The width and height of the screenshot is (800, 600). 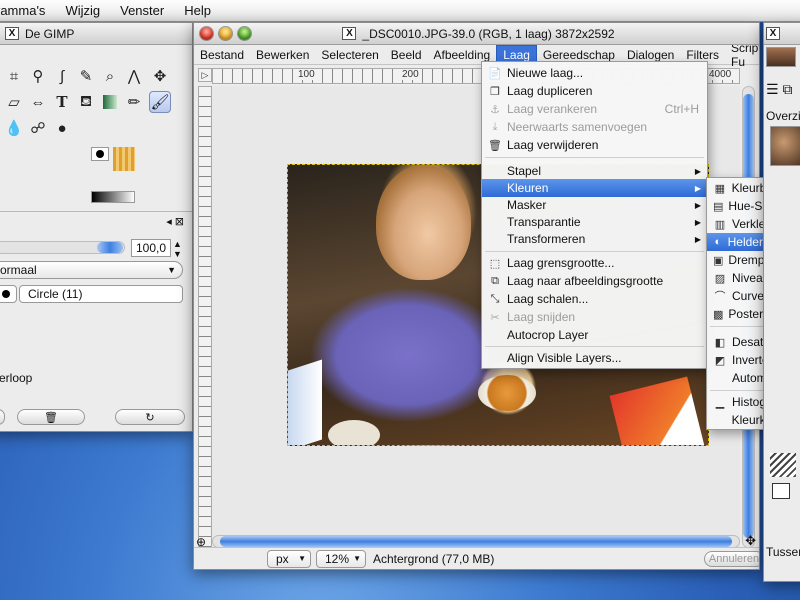 I want to click on blur-tool-icon: 💧, so click(x=14, y=128).